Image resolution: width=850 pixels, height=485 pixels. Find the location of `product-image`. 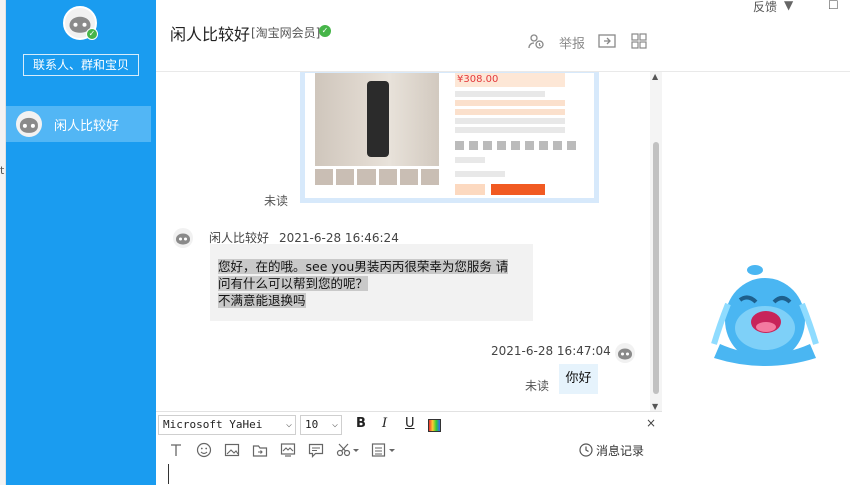

product-image is located at coordinates (377, 119).